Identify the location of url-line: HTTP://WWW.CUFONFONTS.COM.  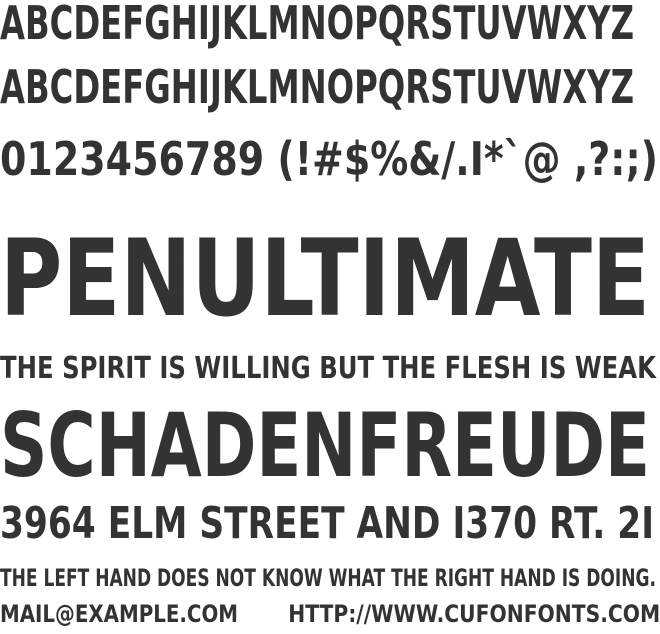
(474, 614).